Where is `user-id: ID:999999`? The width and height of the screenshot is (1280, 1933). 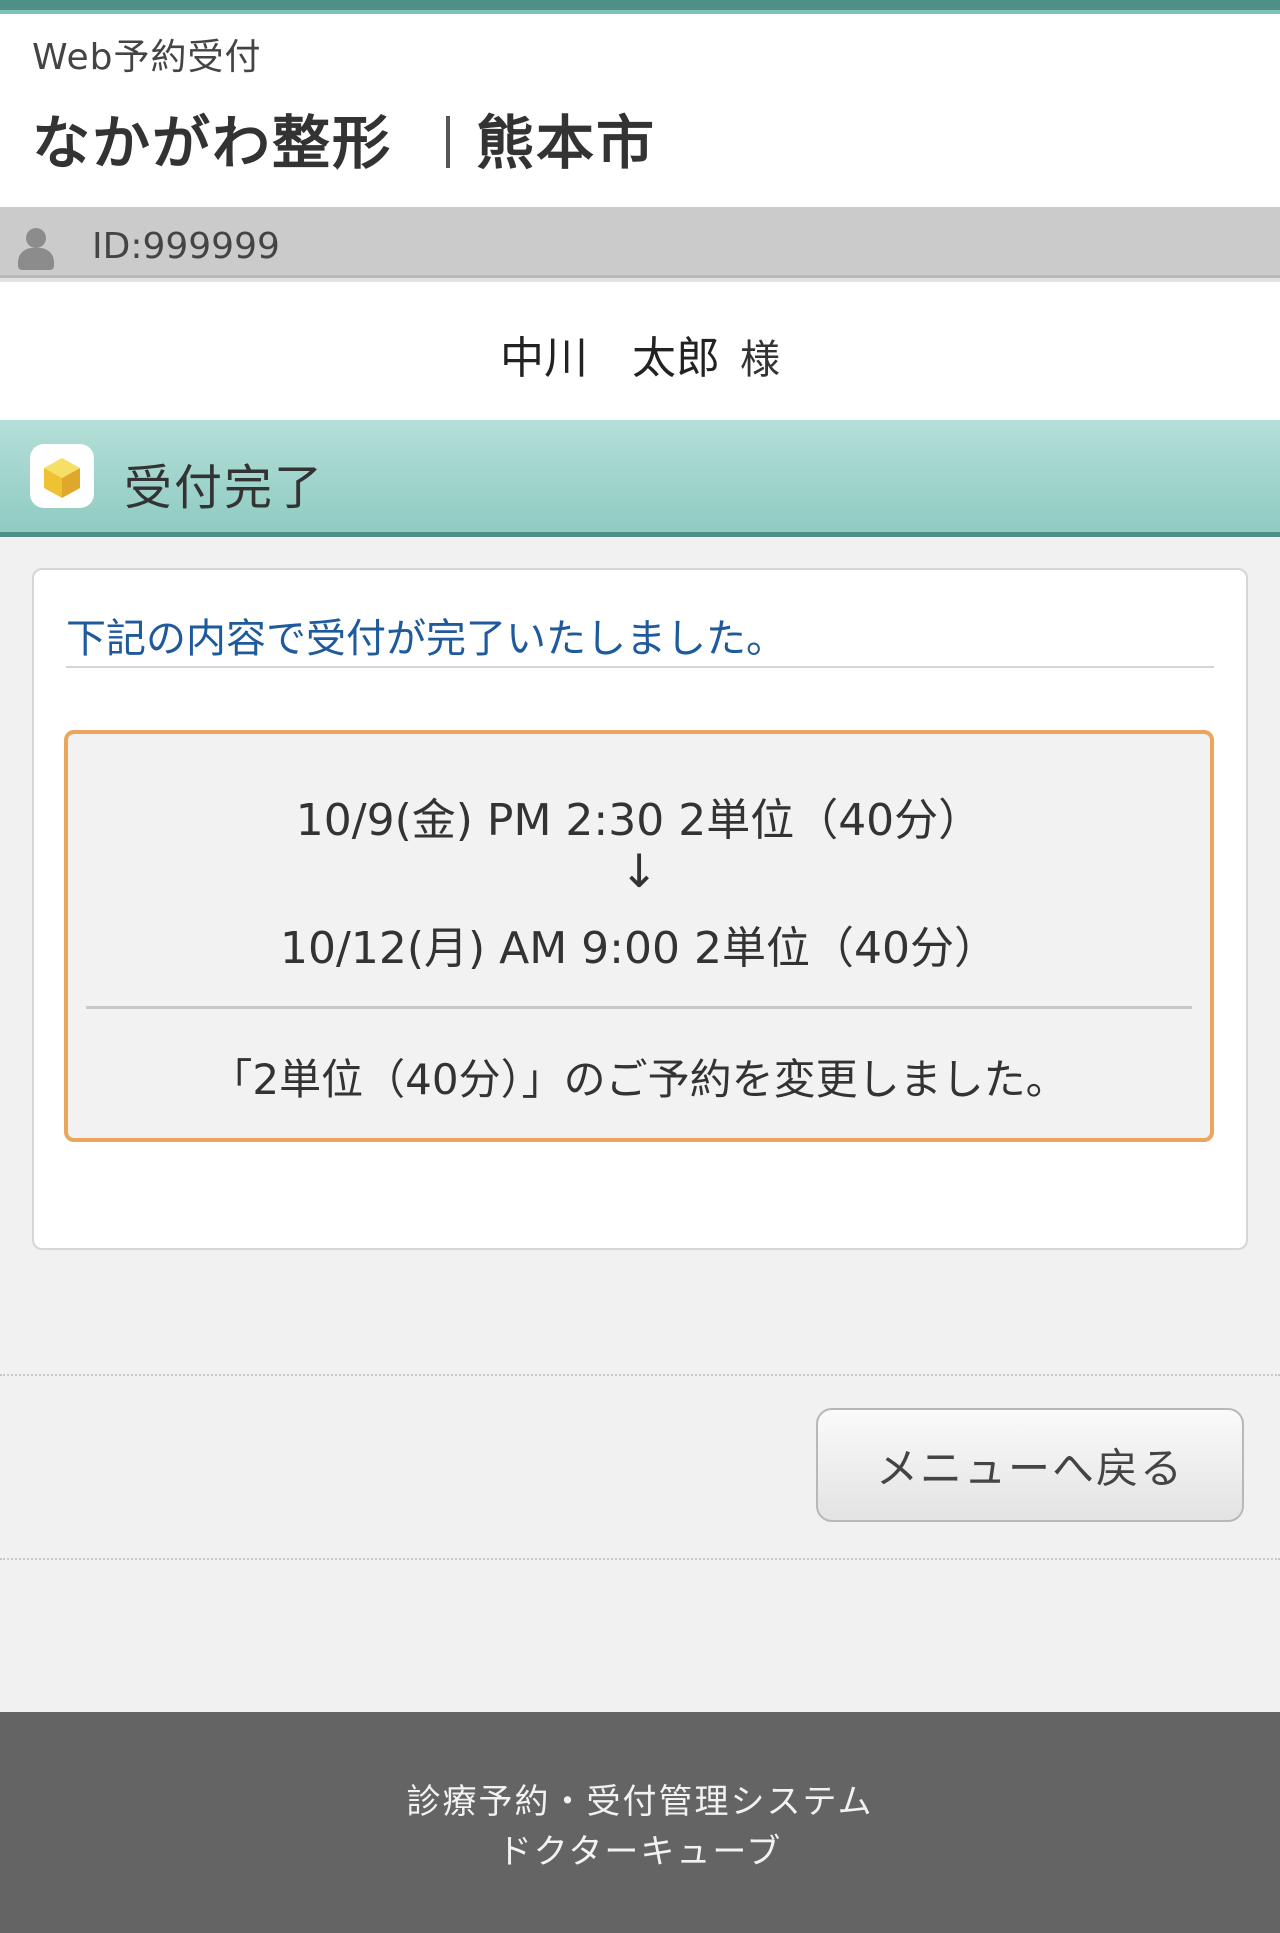 user-id: ID:999999 is located at coordinates (186, 246).